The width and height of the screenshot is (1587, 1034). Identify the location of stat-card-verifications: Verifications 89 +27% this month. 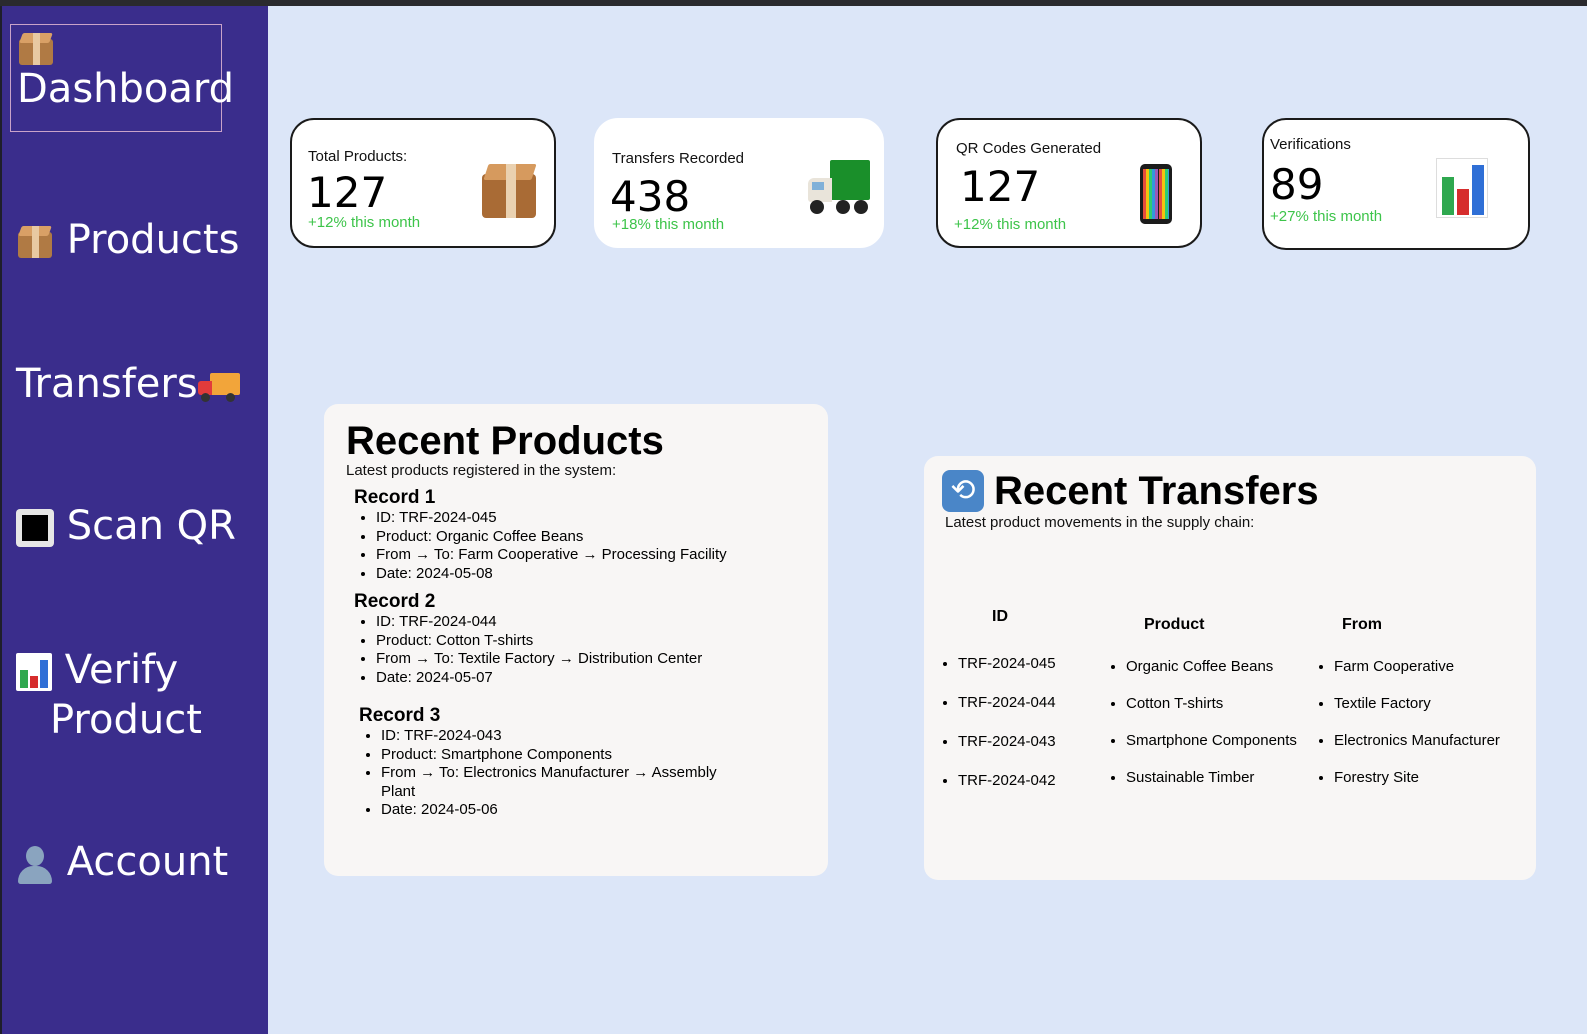
(1396, 184).